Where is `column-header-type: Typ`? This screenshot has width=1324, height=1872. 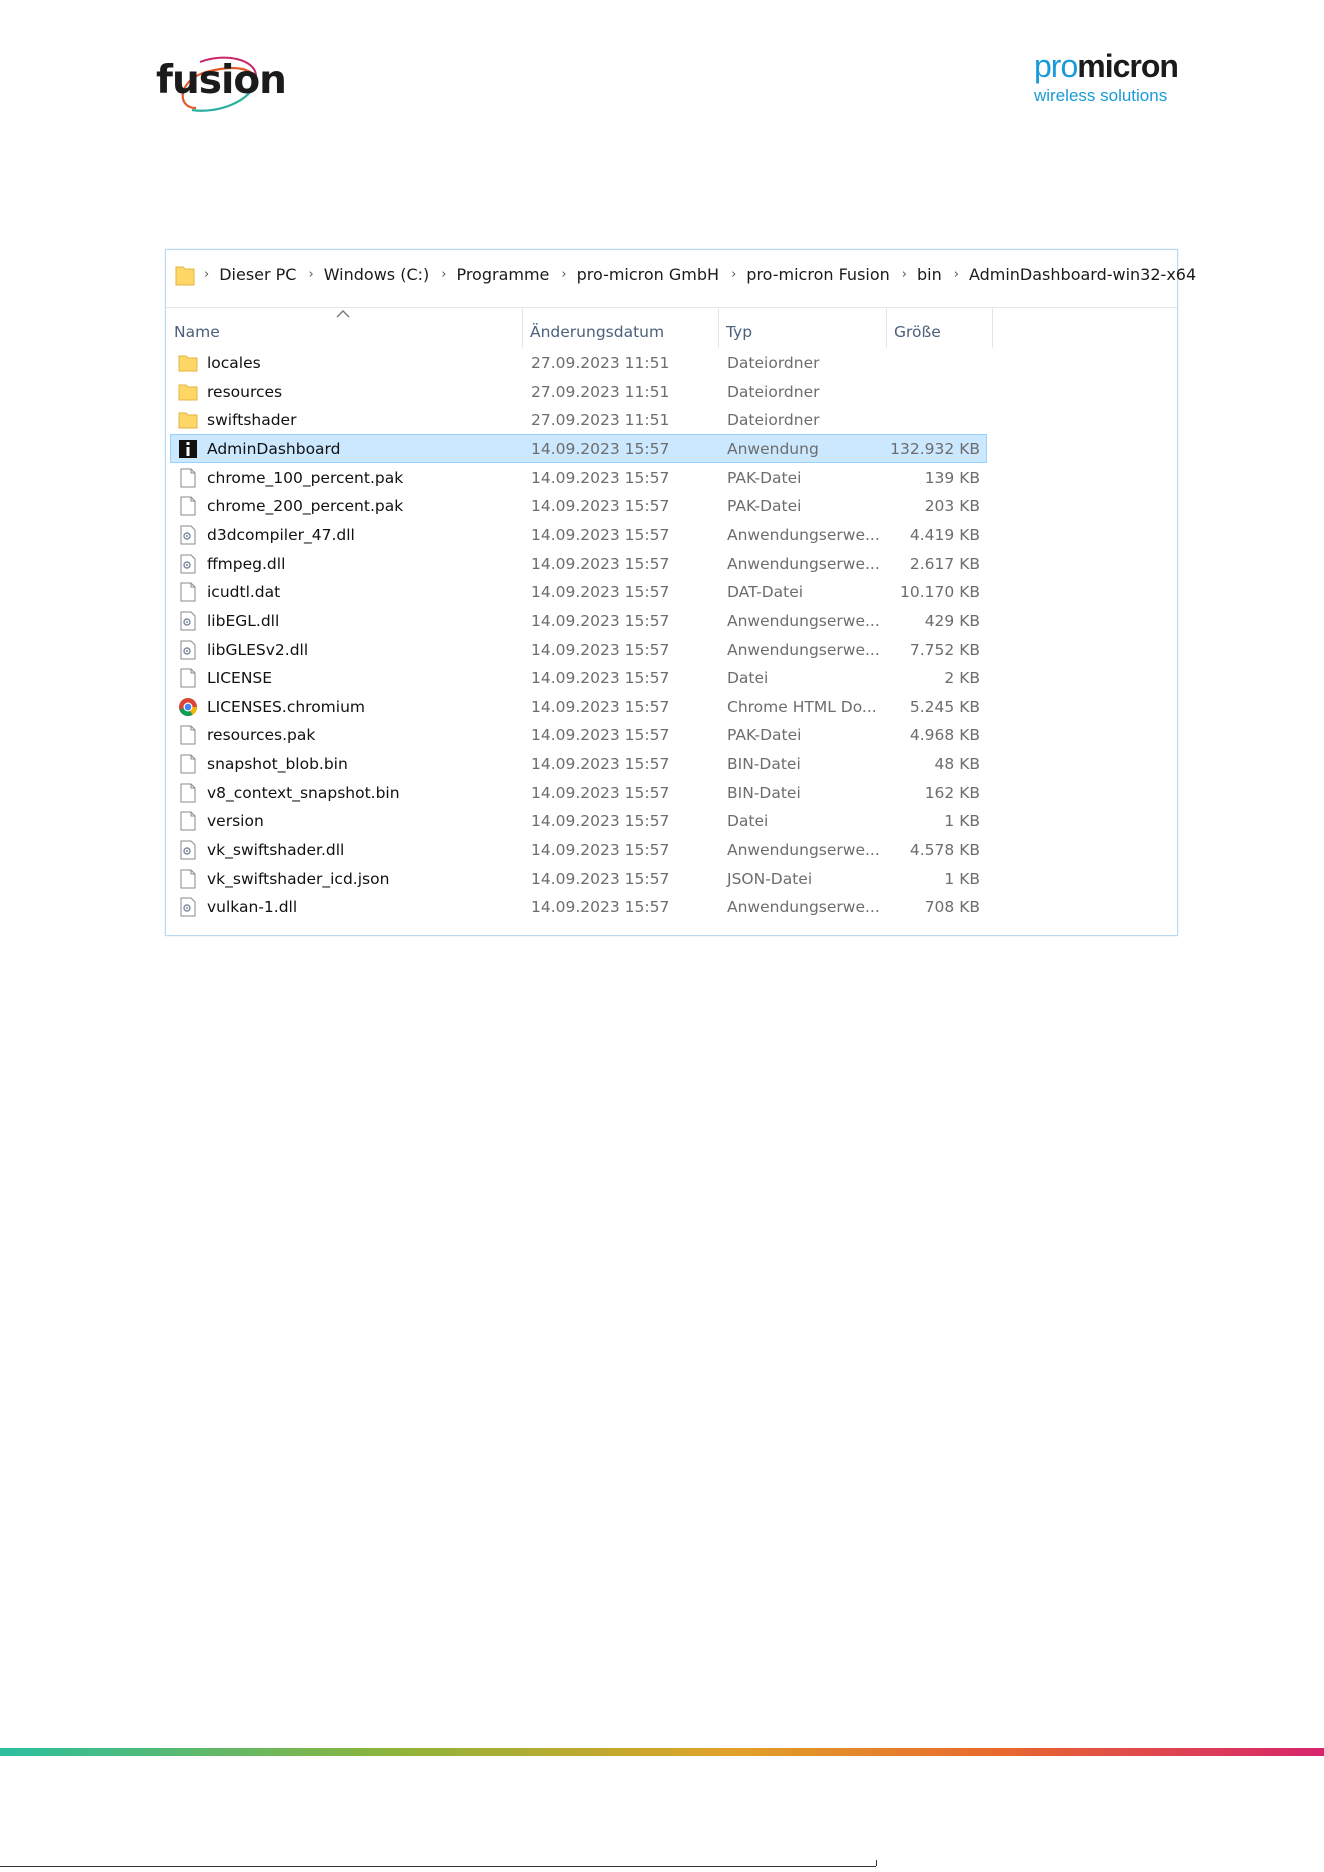
column-header-type: Typ is located at coordinates (739, 332).